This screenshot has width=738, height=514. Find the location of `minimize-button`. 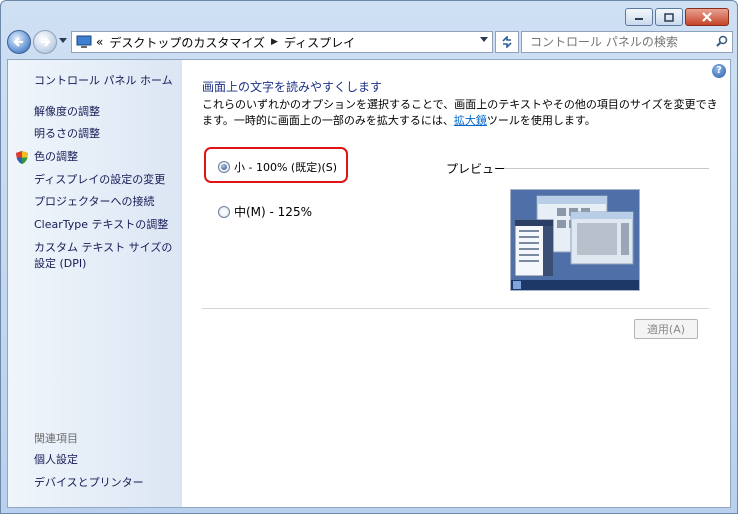

minimize-button is located at coordinates (639, 17).